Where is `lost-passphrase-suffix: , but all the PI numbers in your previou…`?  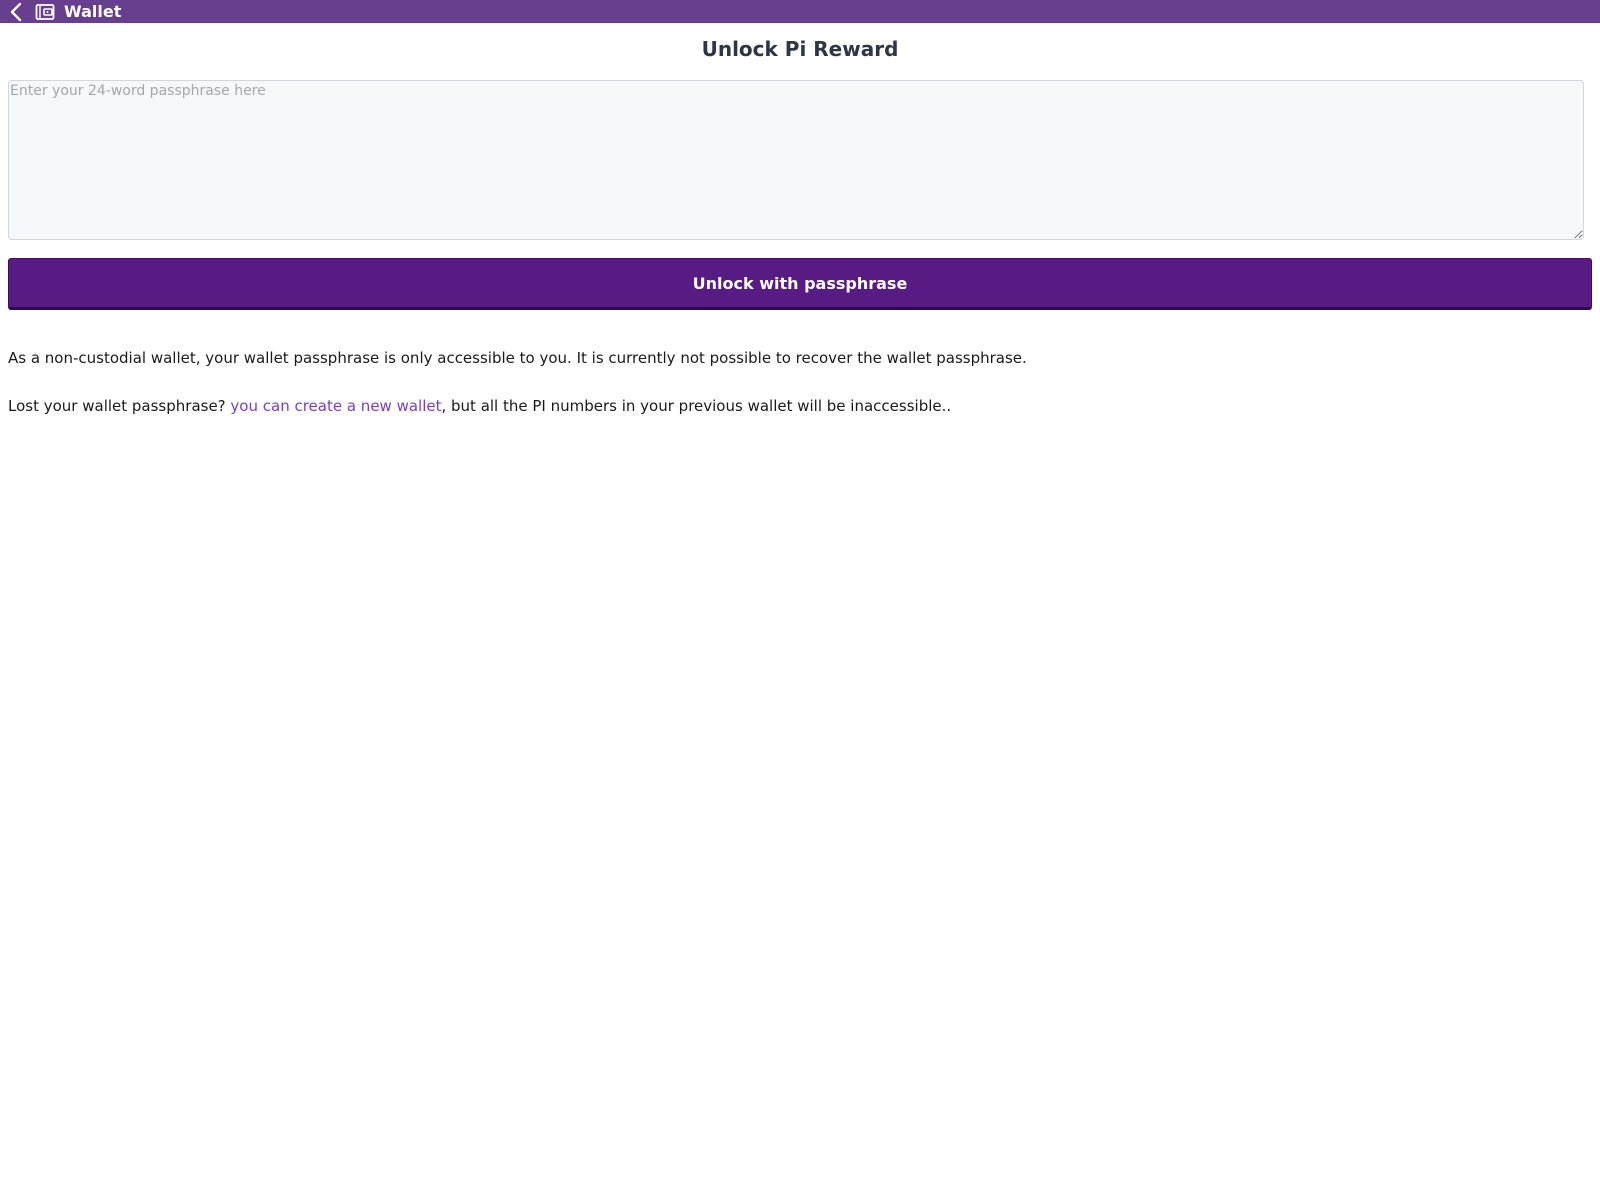 lost-passphrase-suffix: , but all the PI numbers in your previou… is located at coordinates (696, 406).